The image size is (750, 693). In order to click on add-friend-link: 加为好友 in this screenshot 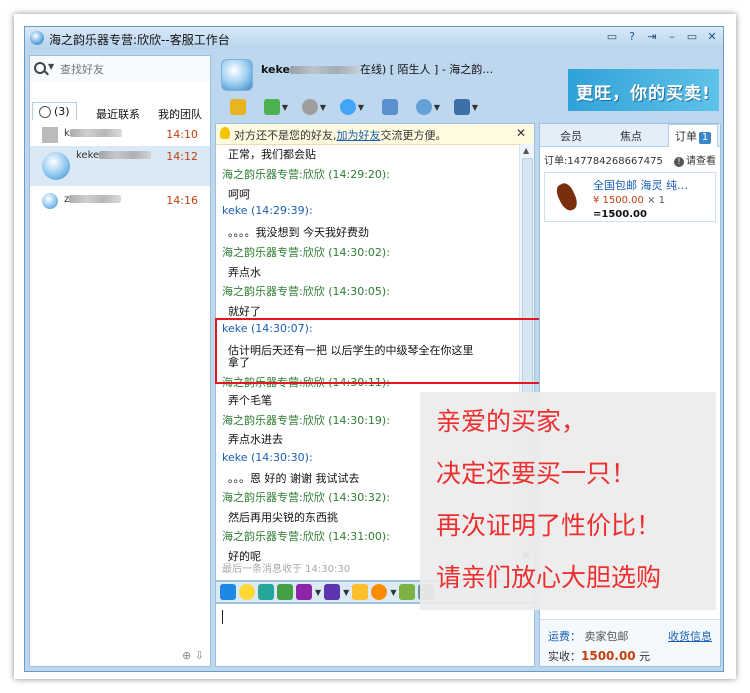, I will do `click(359, 135)`.